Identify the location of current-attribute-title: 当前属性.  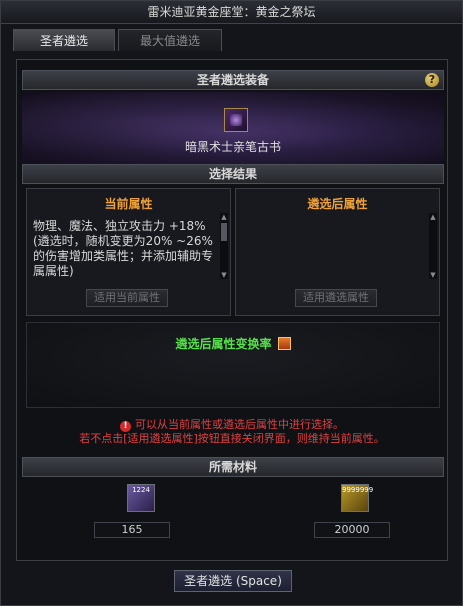
(128, 204).